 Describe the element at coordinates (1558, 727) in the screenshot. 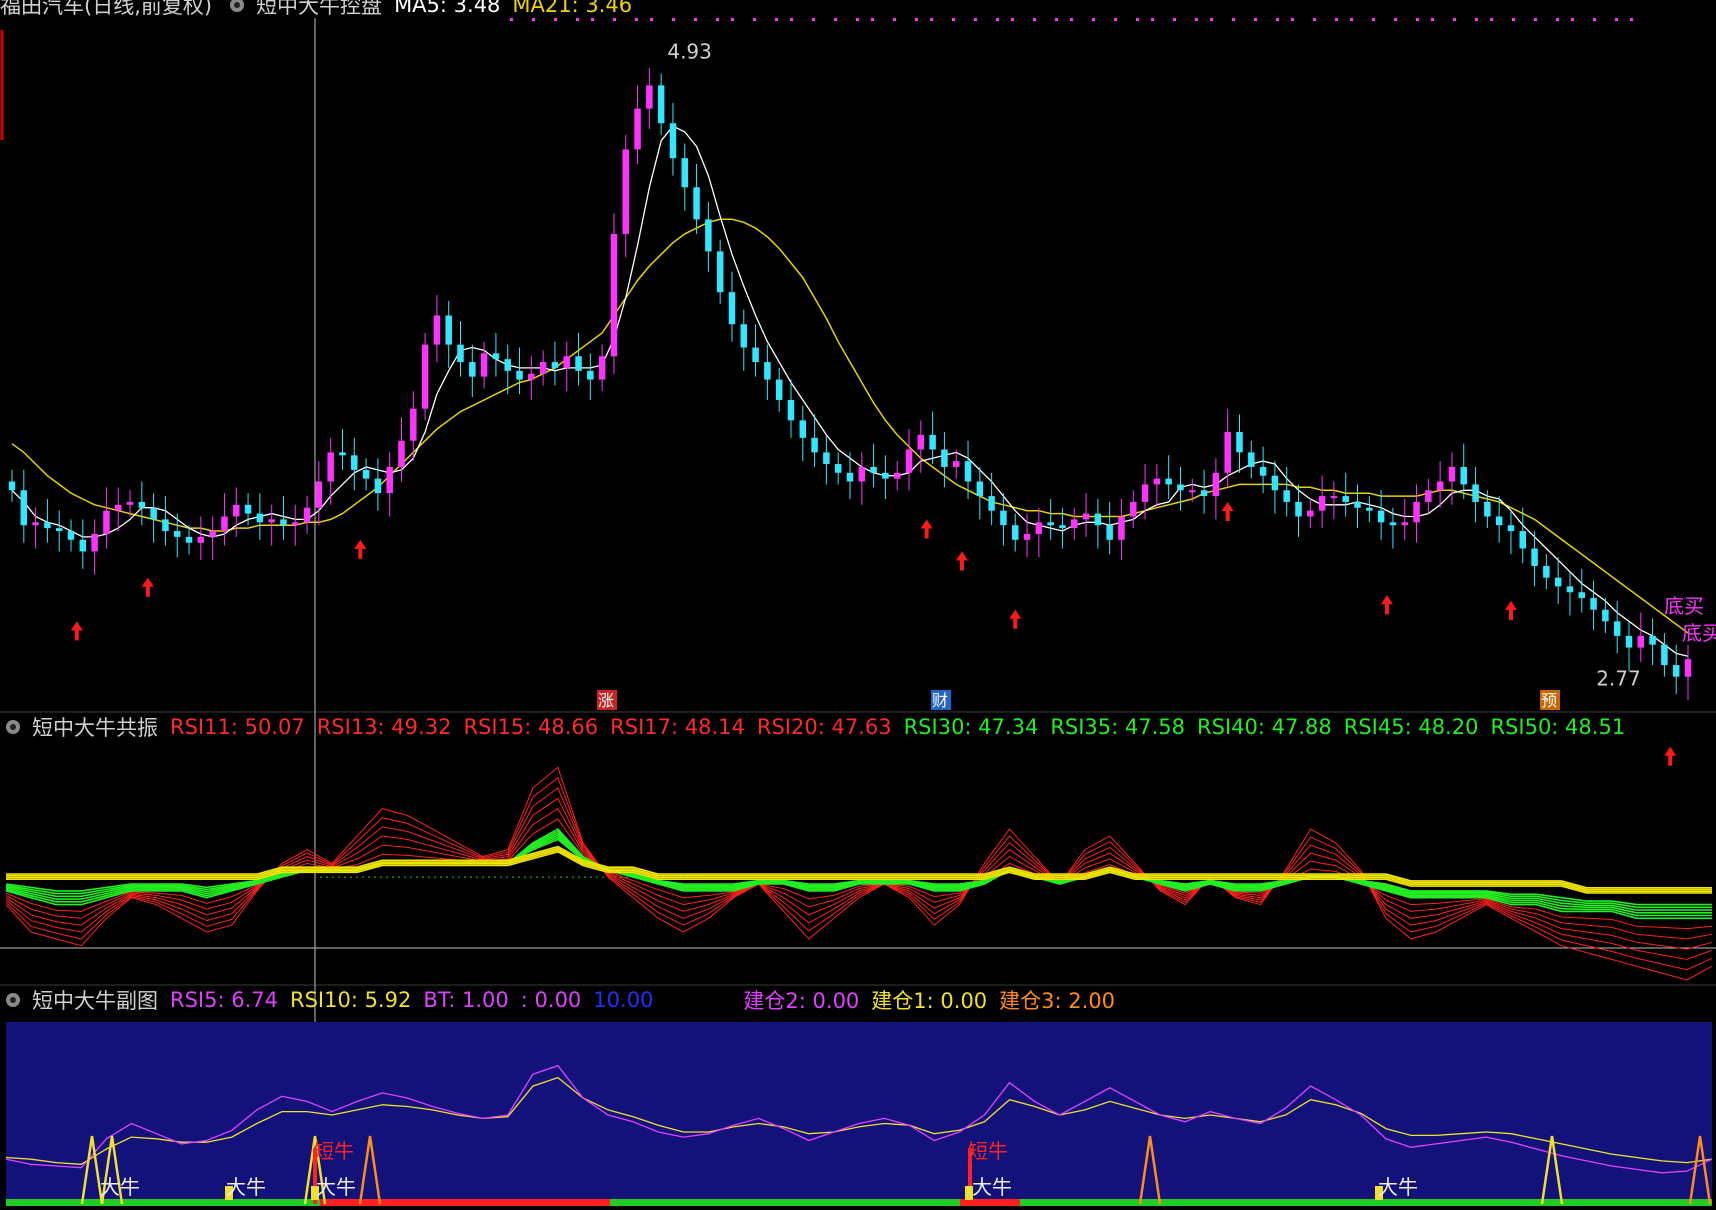

I see `rsi50-label: RSI50: 48.51` at that location.